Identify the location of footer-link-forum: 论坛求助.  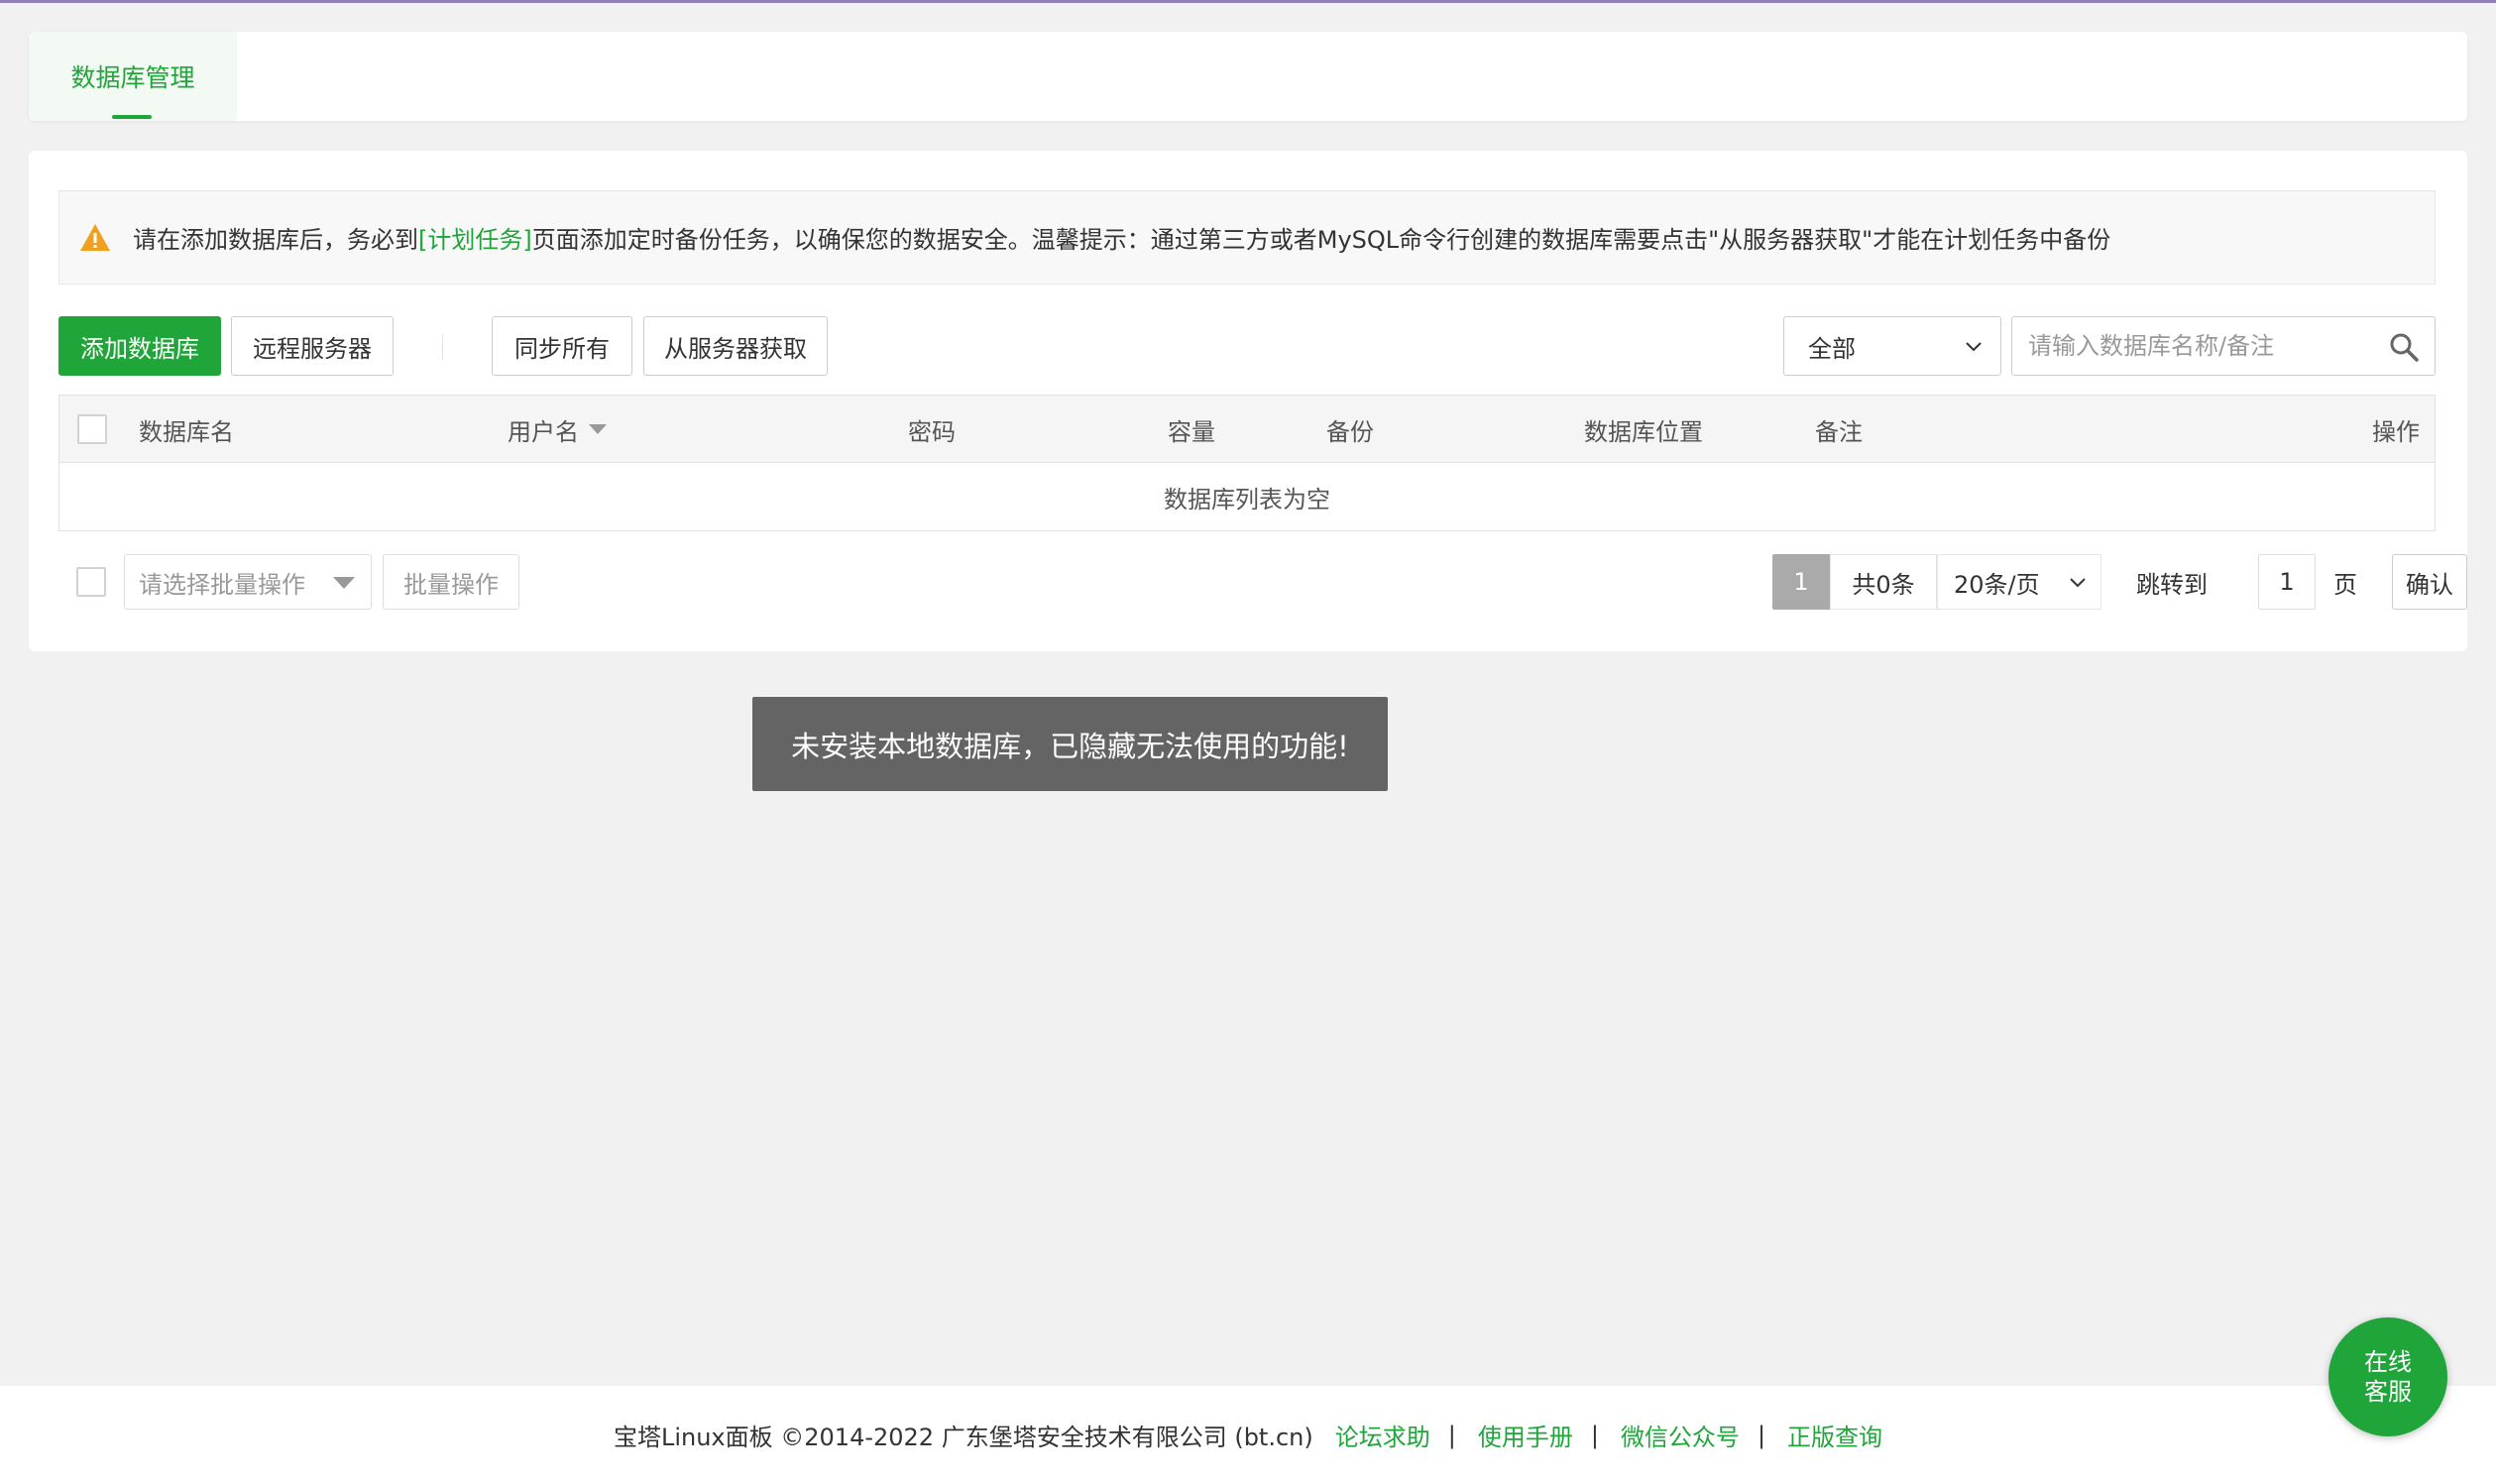
(1382, 1435).